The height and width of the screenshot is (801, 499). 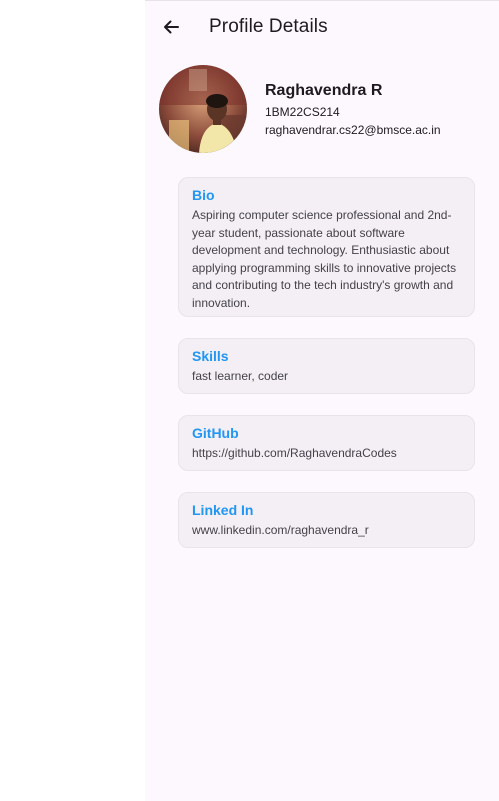 I want to click on user-email: raghavendrar.cs22@bmsce.ac.in, so click(x=353, y=130).